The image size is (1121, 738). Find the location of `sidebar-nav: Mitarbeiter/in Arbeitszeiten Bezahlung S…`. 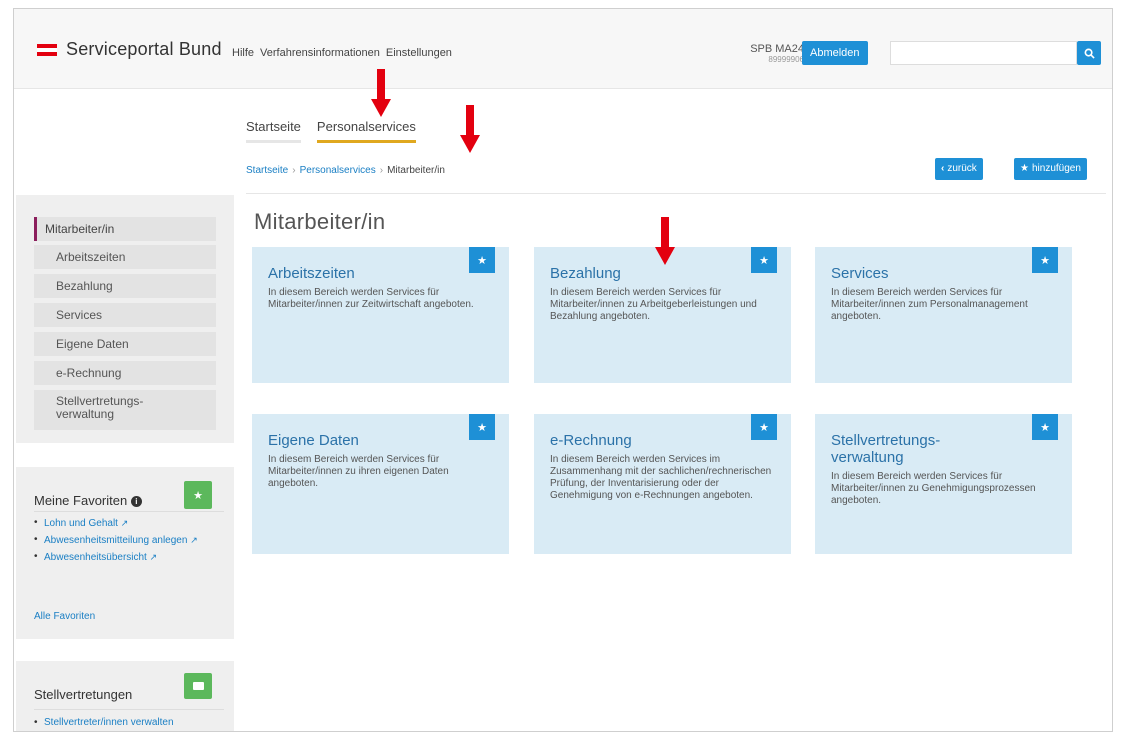

sidebar-nav: Mitarbeiter/in Arbeitszeiten Bezahlung S… is located at coordinates (125, 319).